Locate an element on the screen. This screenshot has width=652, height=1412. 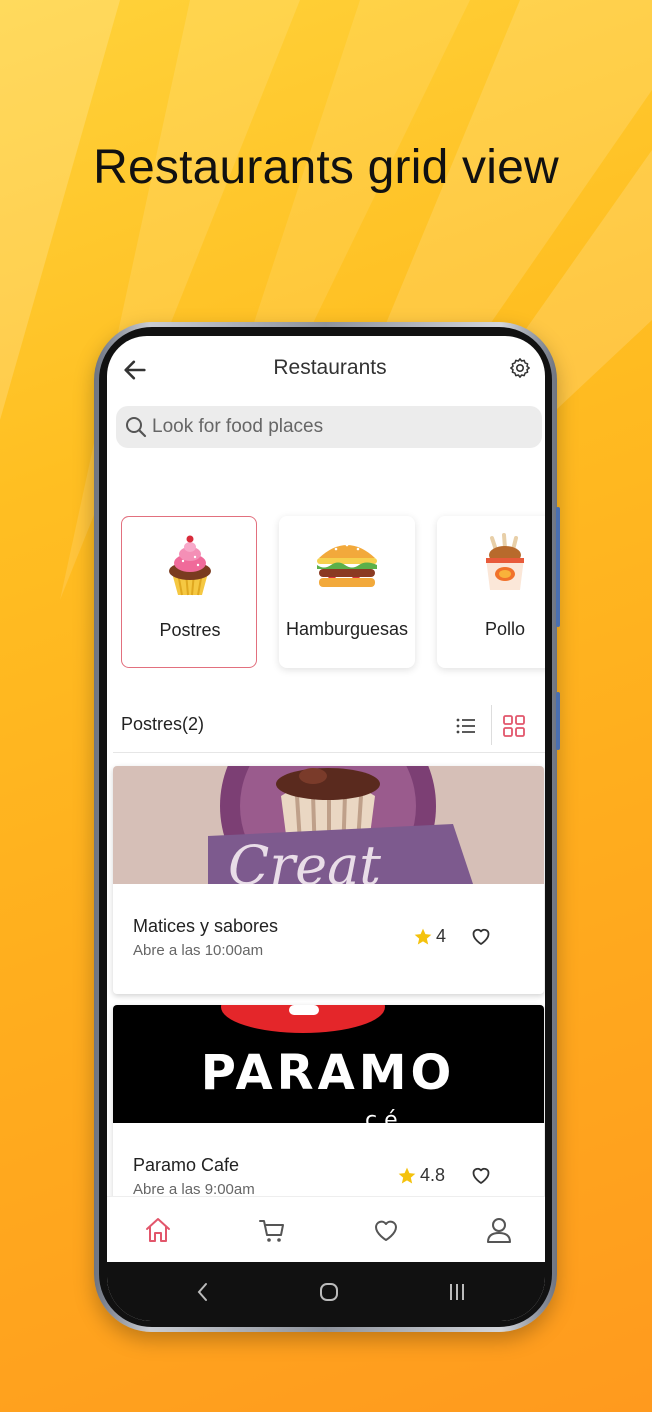
category-label: Hamburguesas is located at coordinates (347, 629).